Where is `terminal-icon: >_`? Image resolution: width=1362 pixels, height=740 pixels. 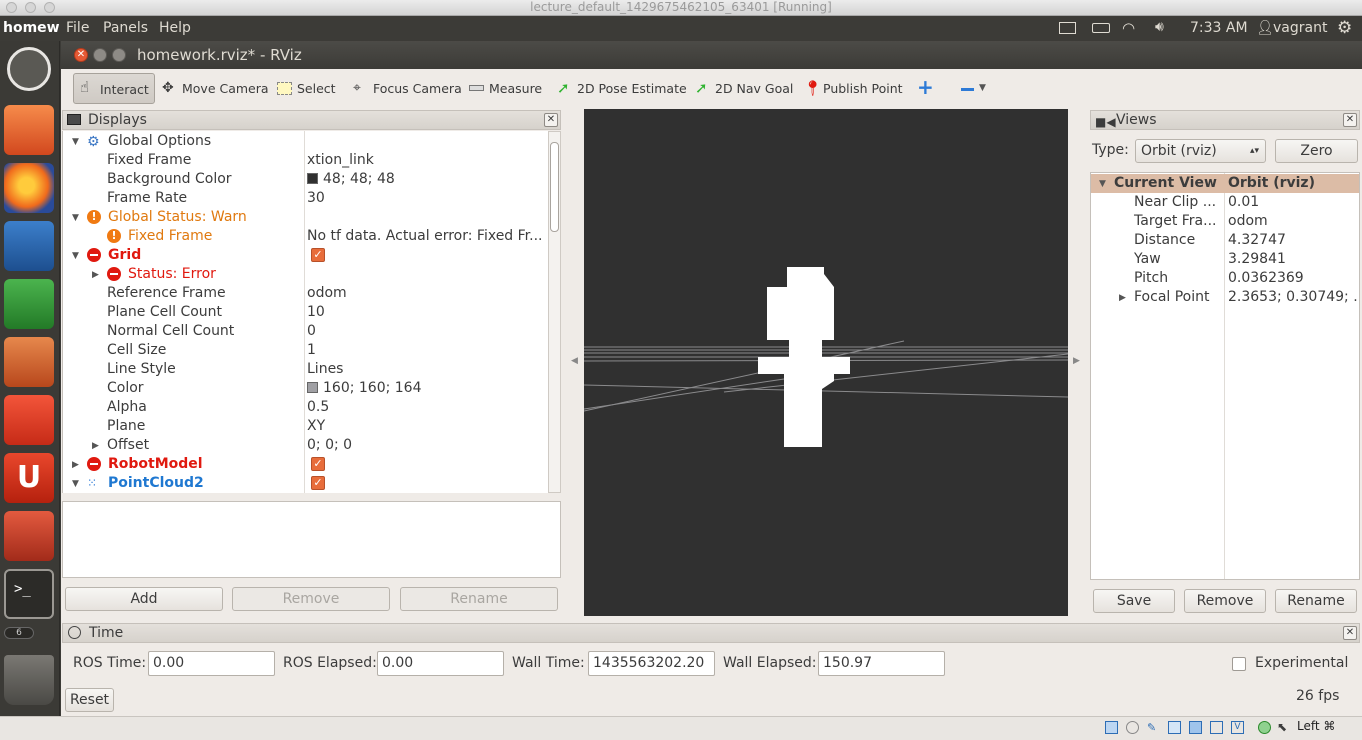 terminal-icon: >_ is located at coordinates (29, 594).